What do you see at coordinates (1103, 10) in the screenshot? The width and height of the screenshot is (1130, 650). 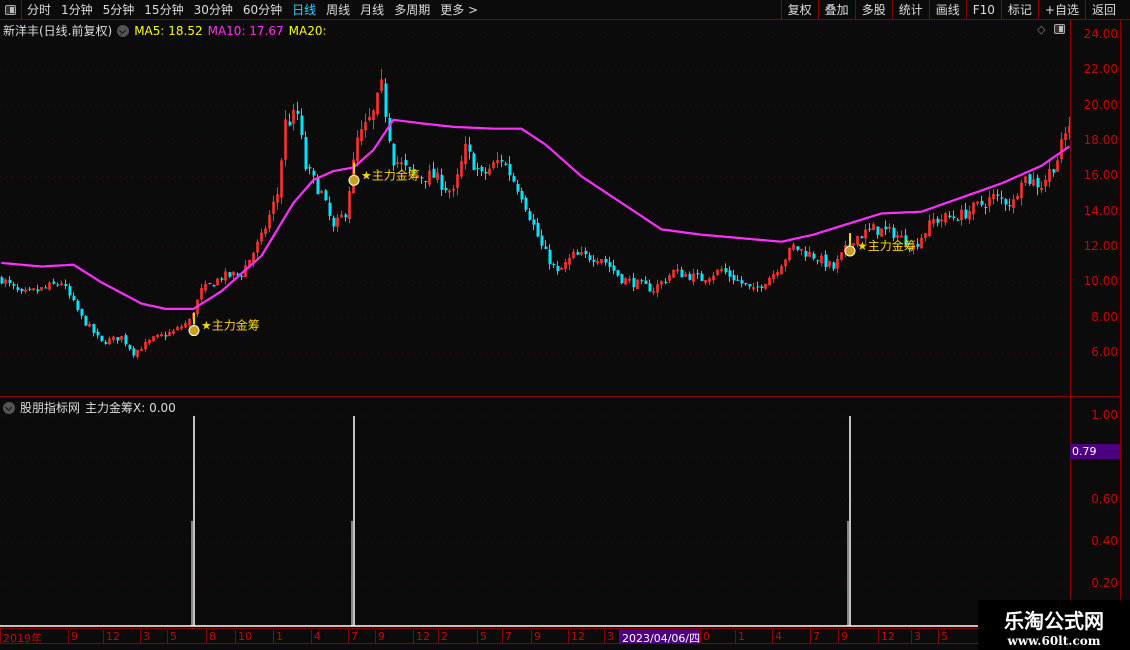 I see `toolbar-button-8: 返回` at bounding box center [1103, 10].